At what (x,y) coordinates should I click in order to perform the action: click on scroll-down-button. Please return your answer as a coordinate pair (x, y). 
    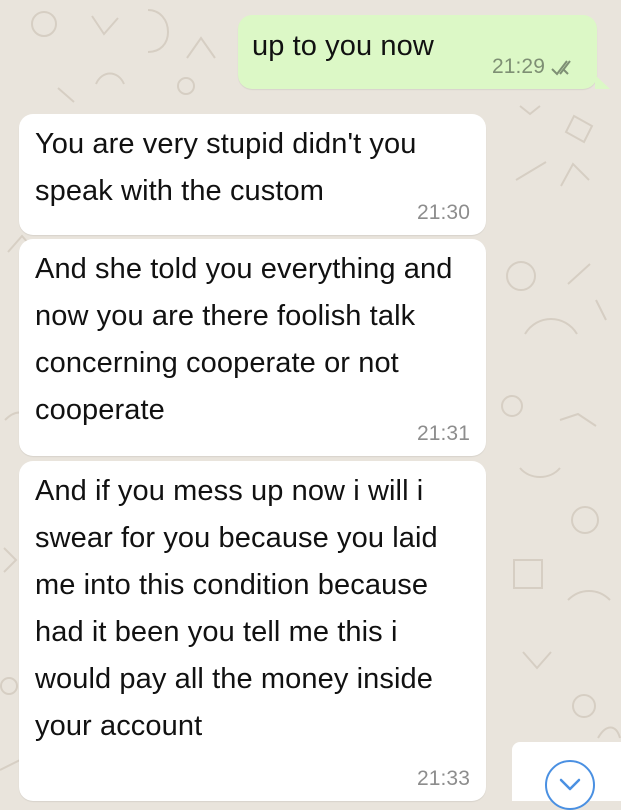
    Looking at the image, I should click on (570, 785).